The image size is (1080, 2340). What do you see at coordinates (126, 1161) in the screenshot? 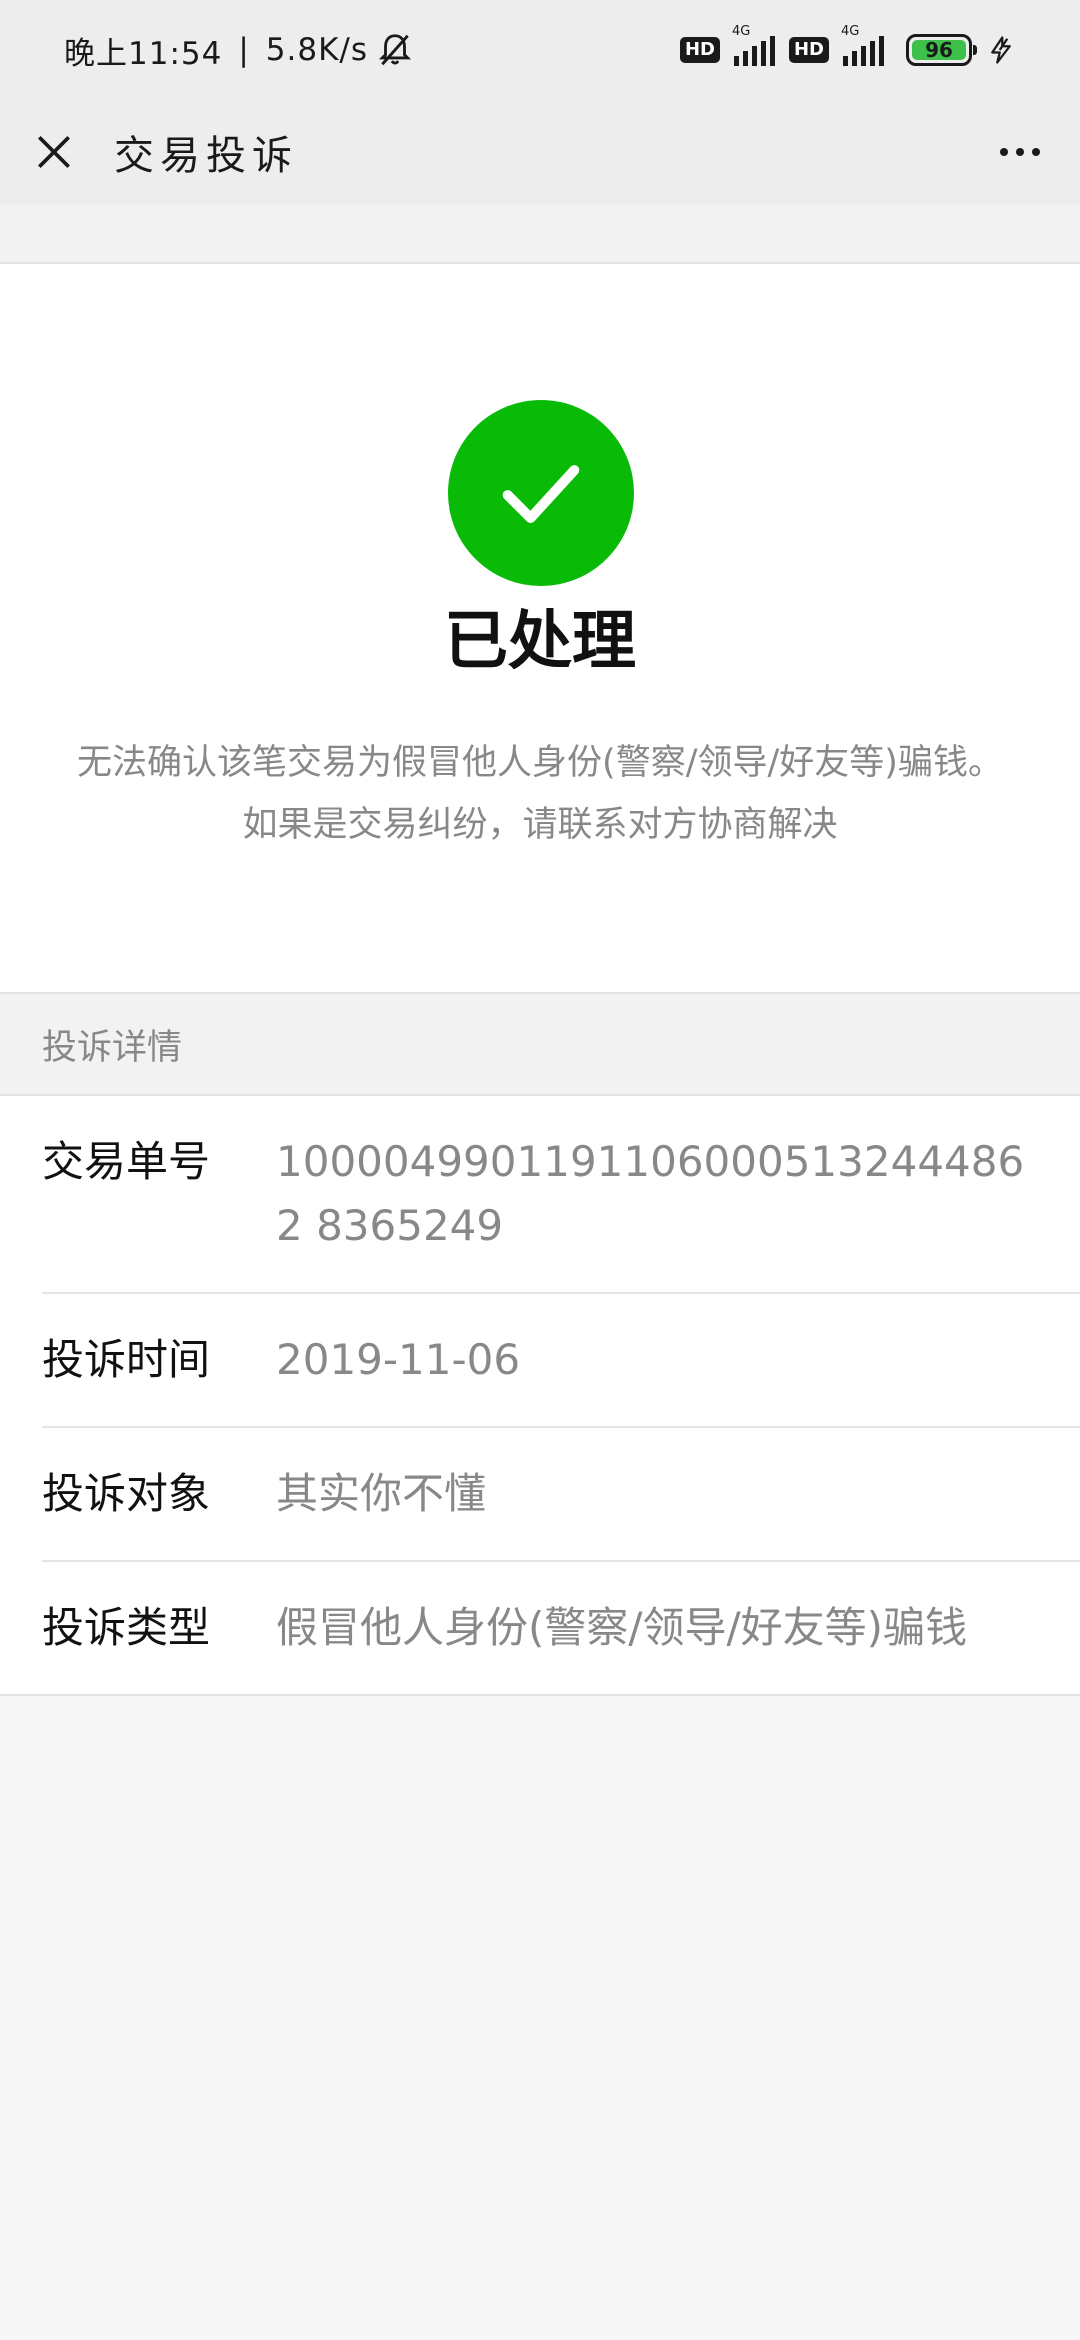
I see `detail-label: 交易单号` at bounding box center [126, 1161].